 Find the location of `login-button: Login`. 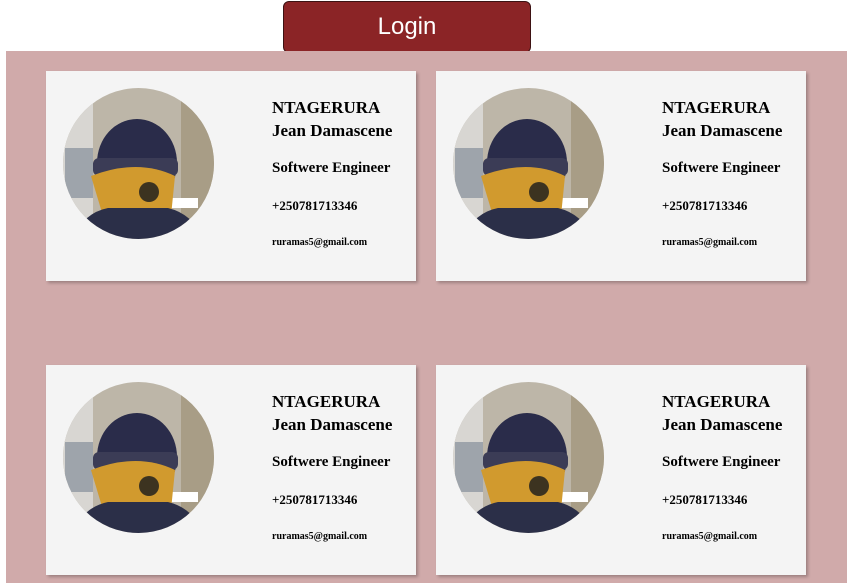

login-button: Login is located at coordinates (407, 27).